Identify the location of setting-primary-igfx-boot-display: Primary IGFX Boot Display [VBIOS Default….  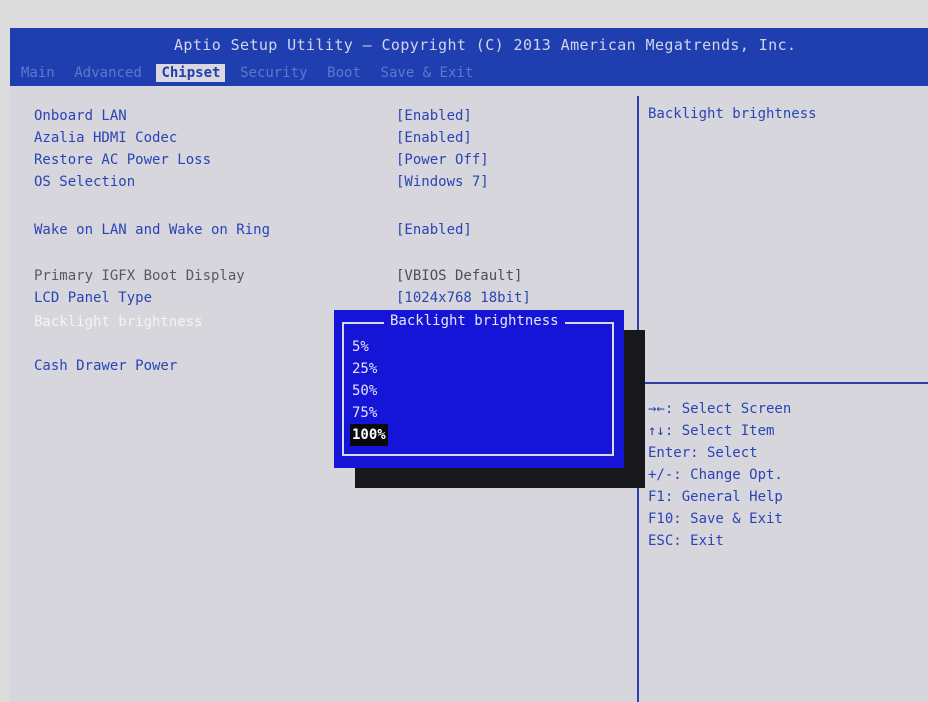
(324, 279).